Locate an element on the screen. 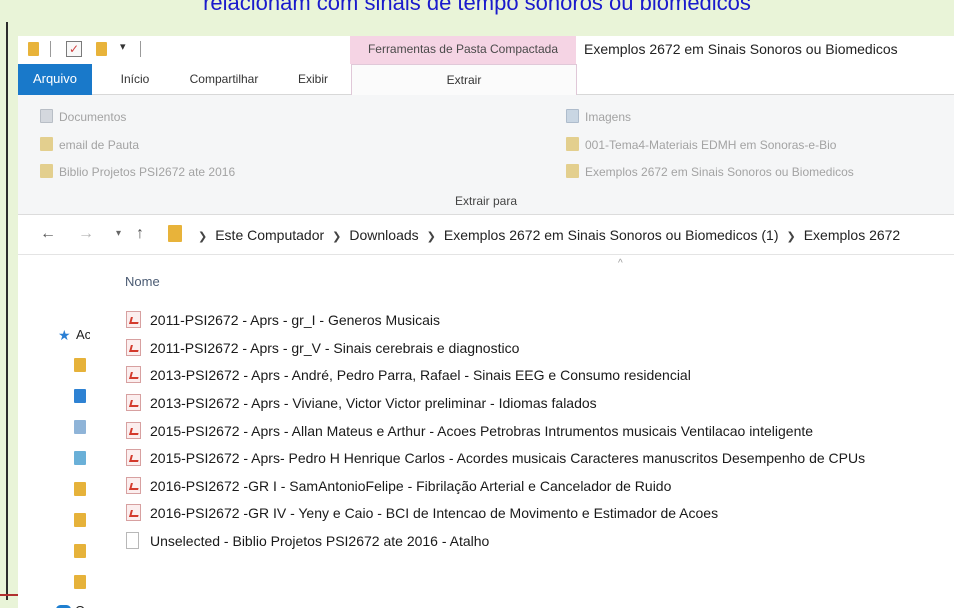 Image resolution: width=954 pixels, height=608 pixels. slide-border is located at coordinates (7, 311).